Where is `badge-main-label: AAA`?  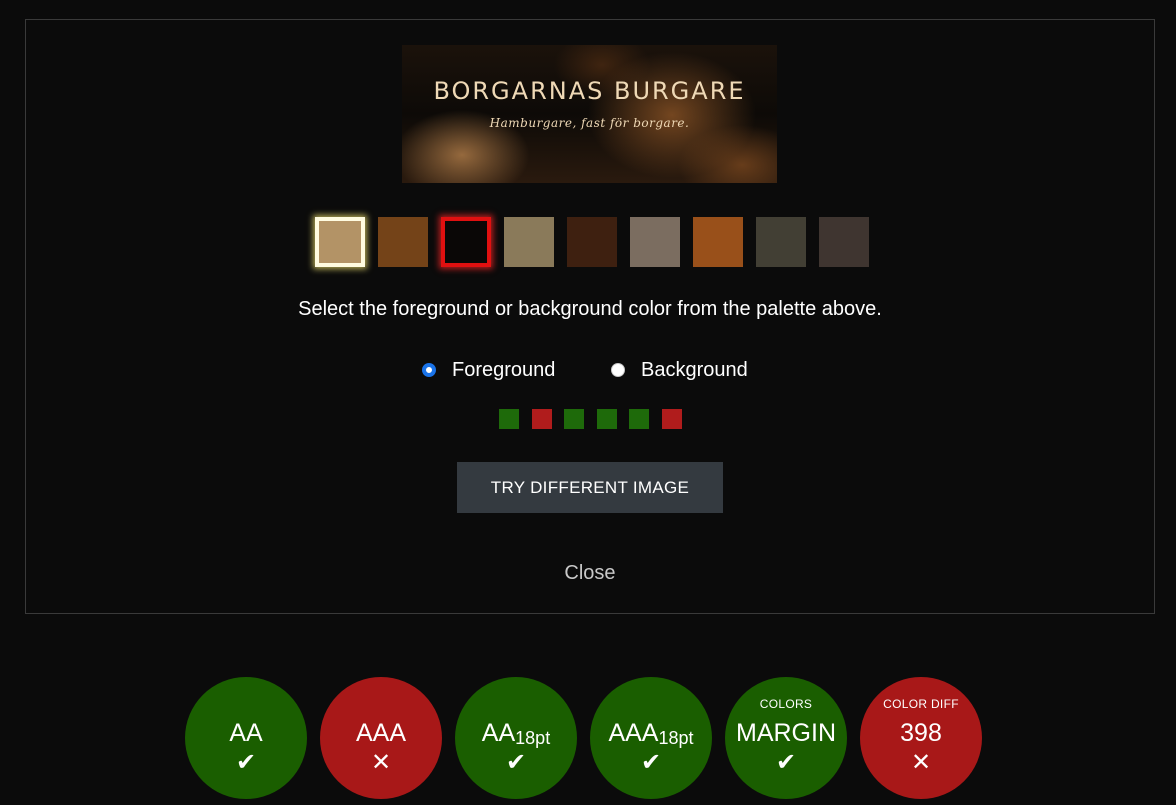 badge-main-label: AAA is located at coordinates (381, 733).